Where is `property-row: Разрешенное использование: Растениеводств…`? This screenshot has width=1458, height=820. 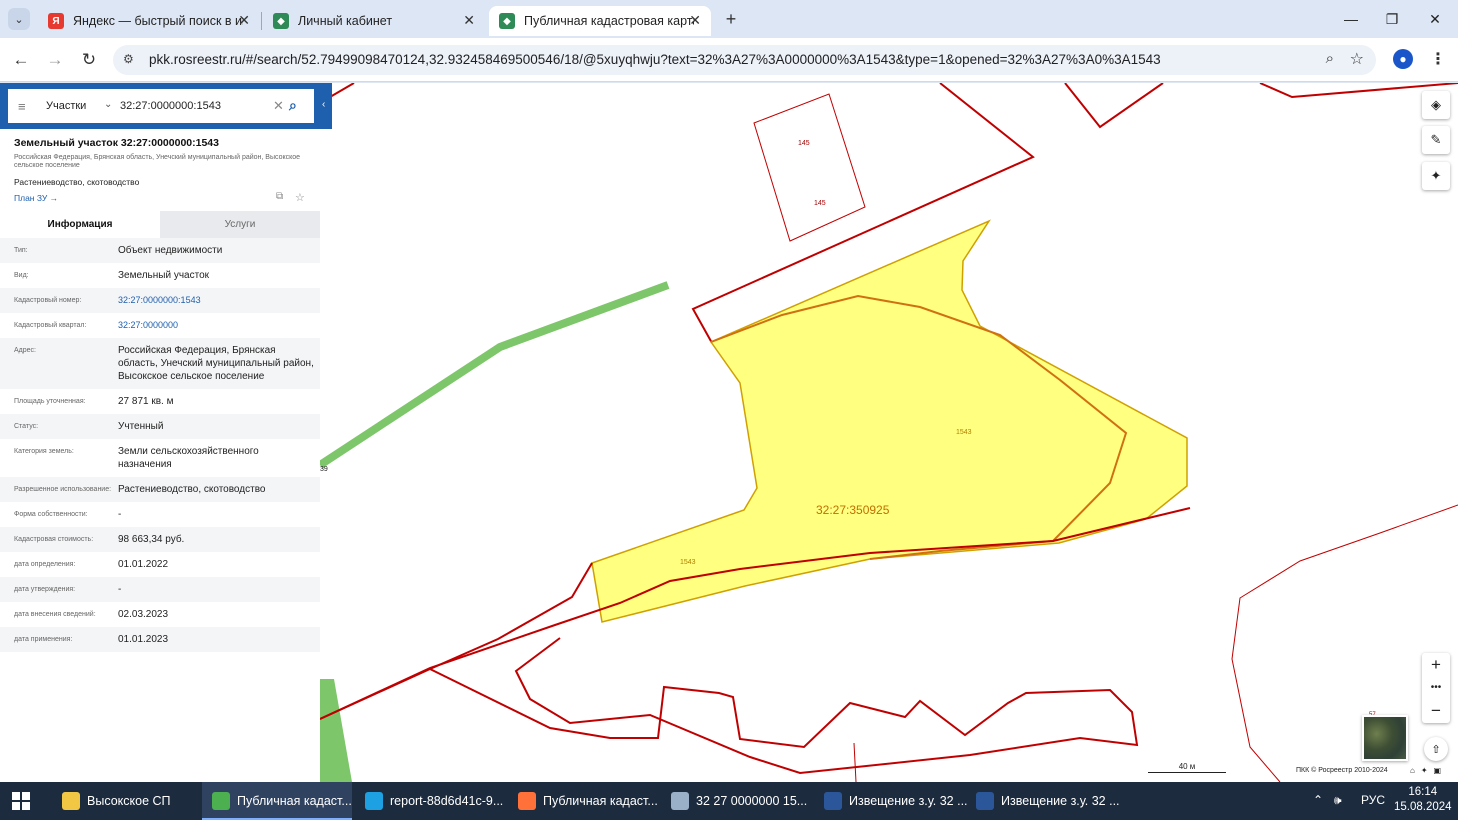 property-row: Разрешенное использование: Растениеводств… is located at coordinates (160, 489).